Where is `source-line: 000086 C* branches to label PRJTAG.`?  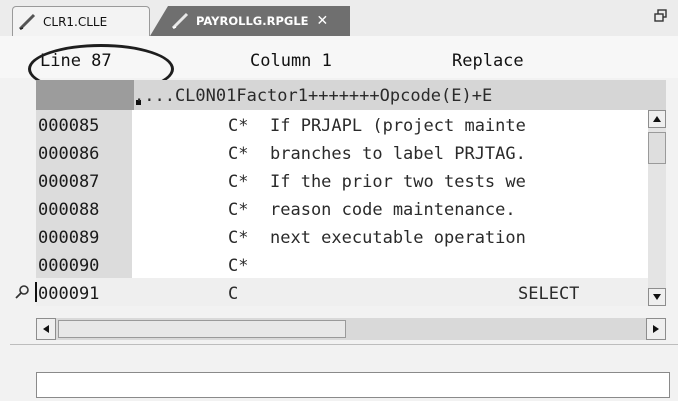 source-line: 000086 C* branches to label PRJTAG. is located at coordinates (342, 152).